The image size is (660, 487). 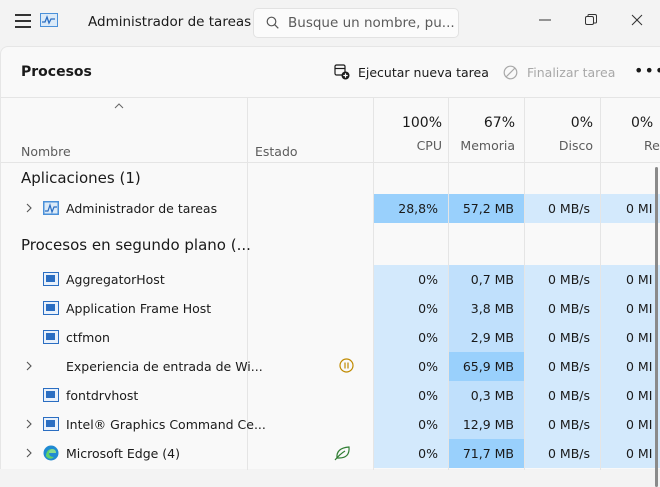 What do you see at coordinates (102, 395) in the screenshot?
I see `process-name: fontdrvhost` at bounding box center [102, 395].